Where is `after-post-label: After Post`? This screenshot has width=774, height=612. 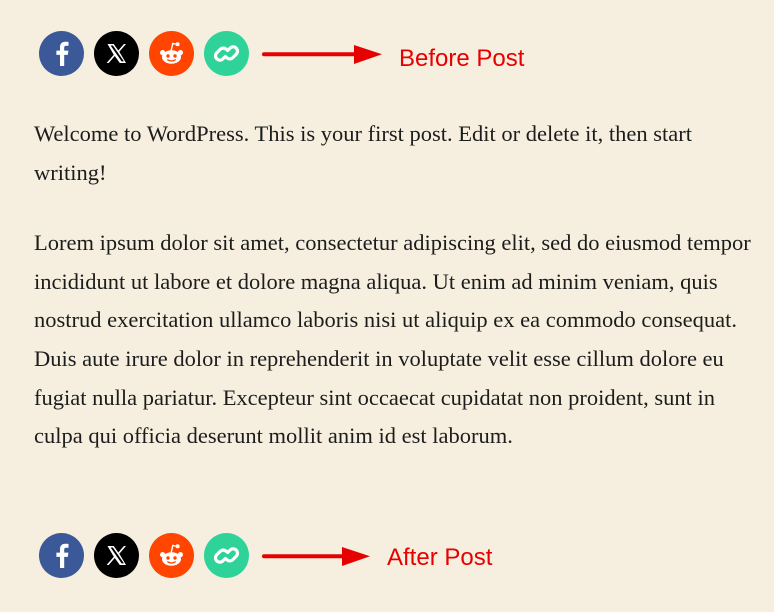
after-post-label: After Post is located at coordinates (440, 557).